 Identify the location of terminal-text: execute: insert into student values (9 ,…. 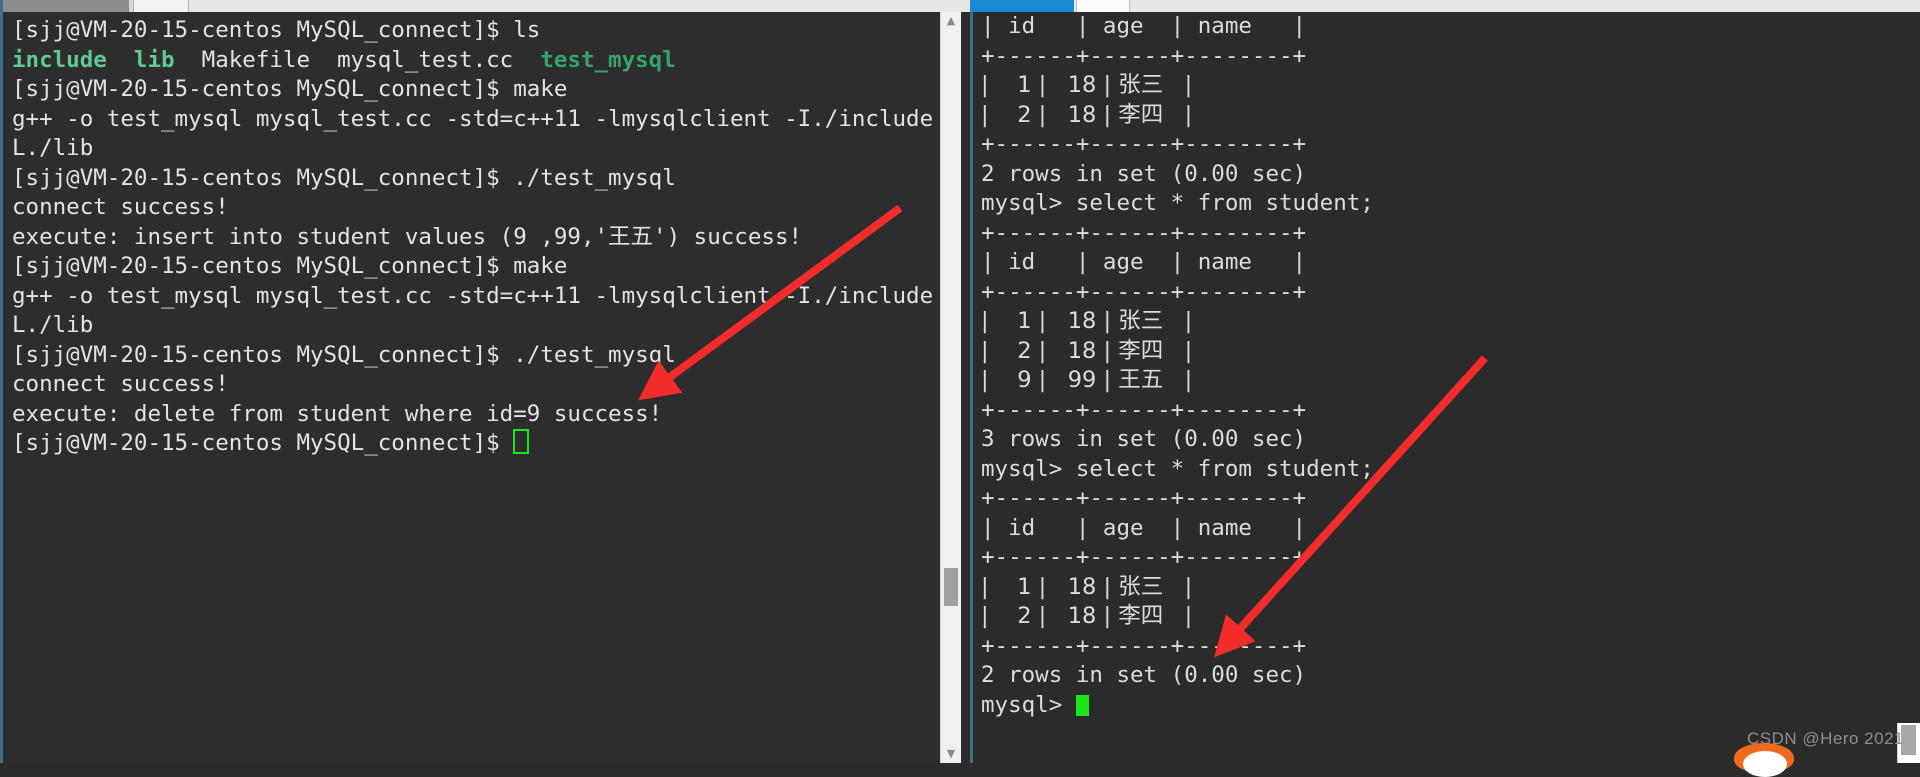
(407, 236).